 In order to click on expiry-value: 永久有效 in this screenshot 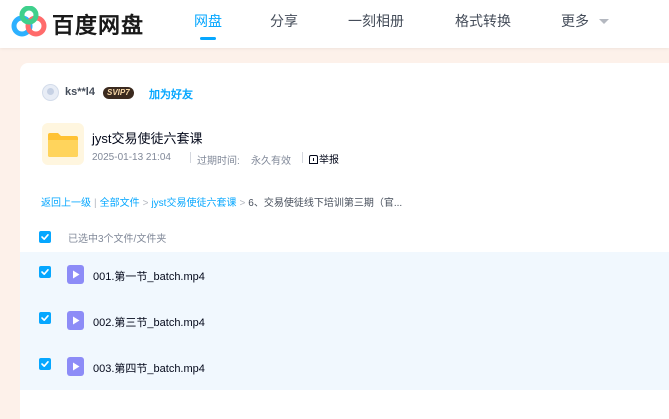, I will do `click(271, 161)`.